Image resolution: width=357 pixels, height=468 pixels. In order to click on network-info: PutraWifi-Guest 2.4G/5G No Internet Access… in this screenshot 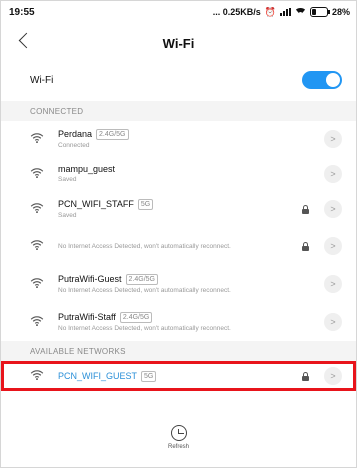, I will do `click(191, 284)`.